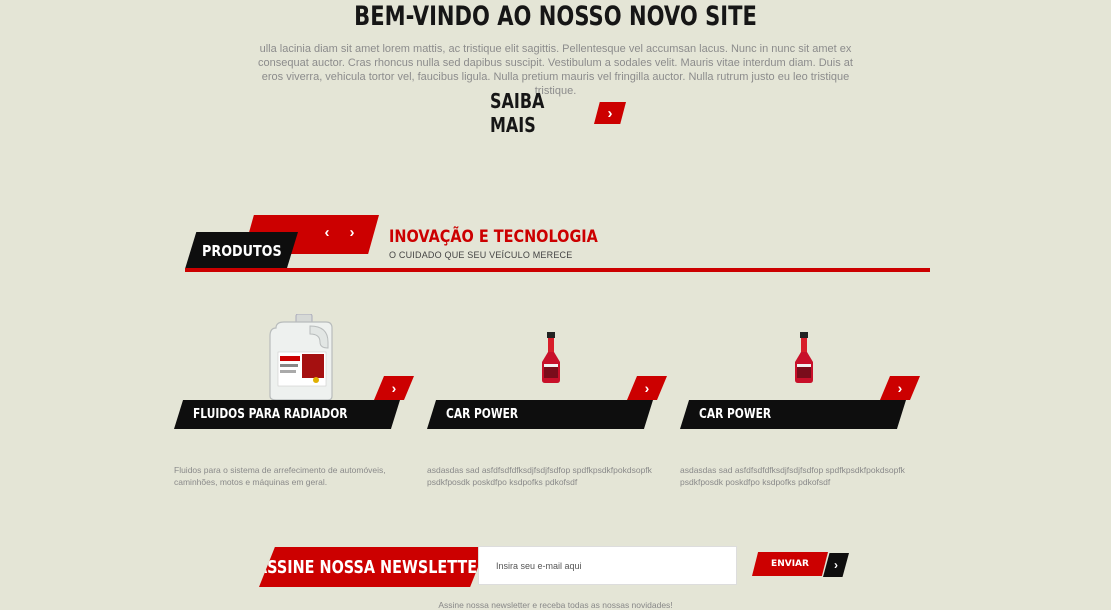  Describe the element at coordinates (301, 357) in the screenshot. I see `coolant-jug-image` at that location.